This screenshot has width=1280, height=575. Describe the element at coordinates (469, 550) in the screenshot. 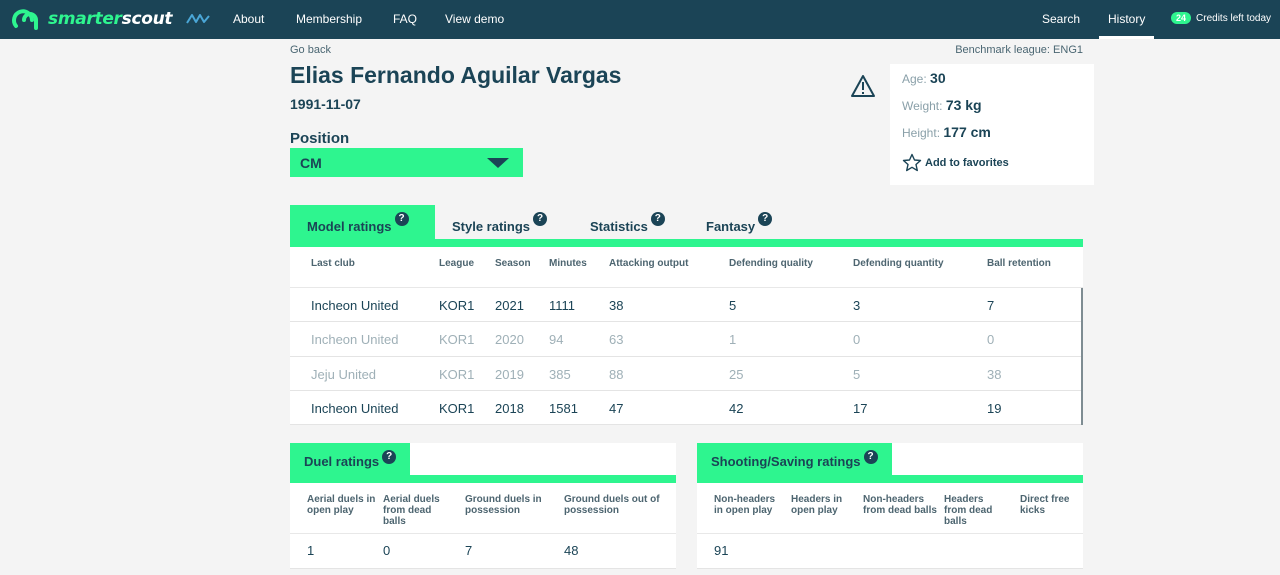

I see `duel-value: 7` at that location.